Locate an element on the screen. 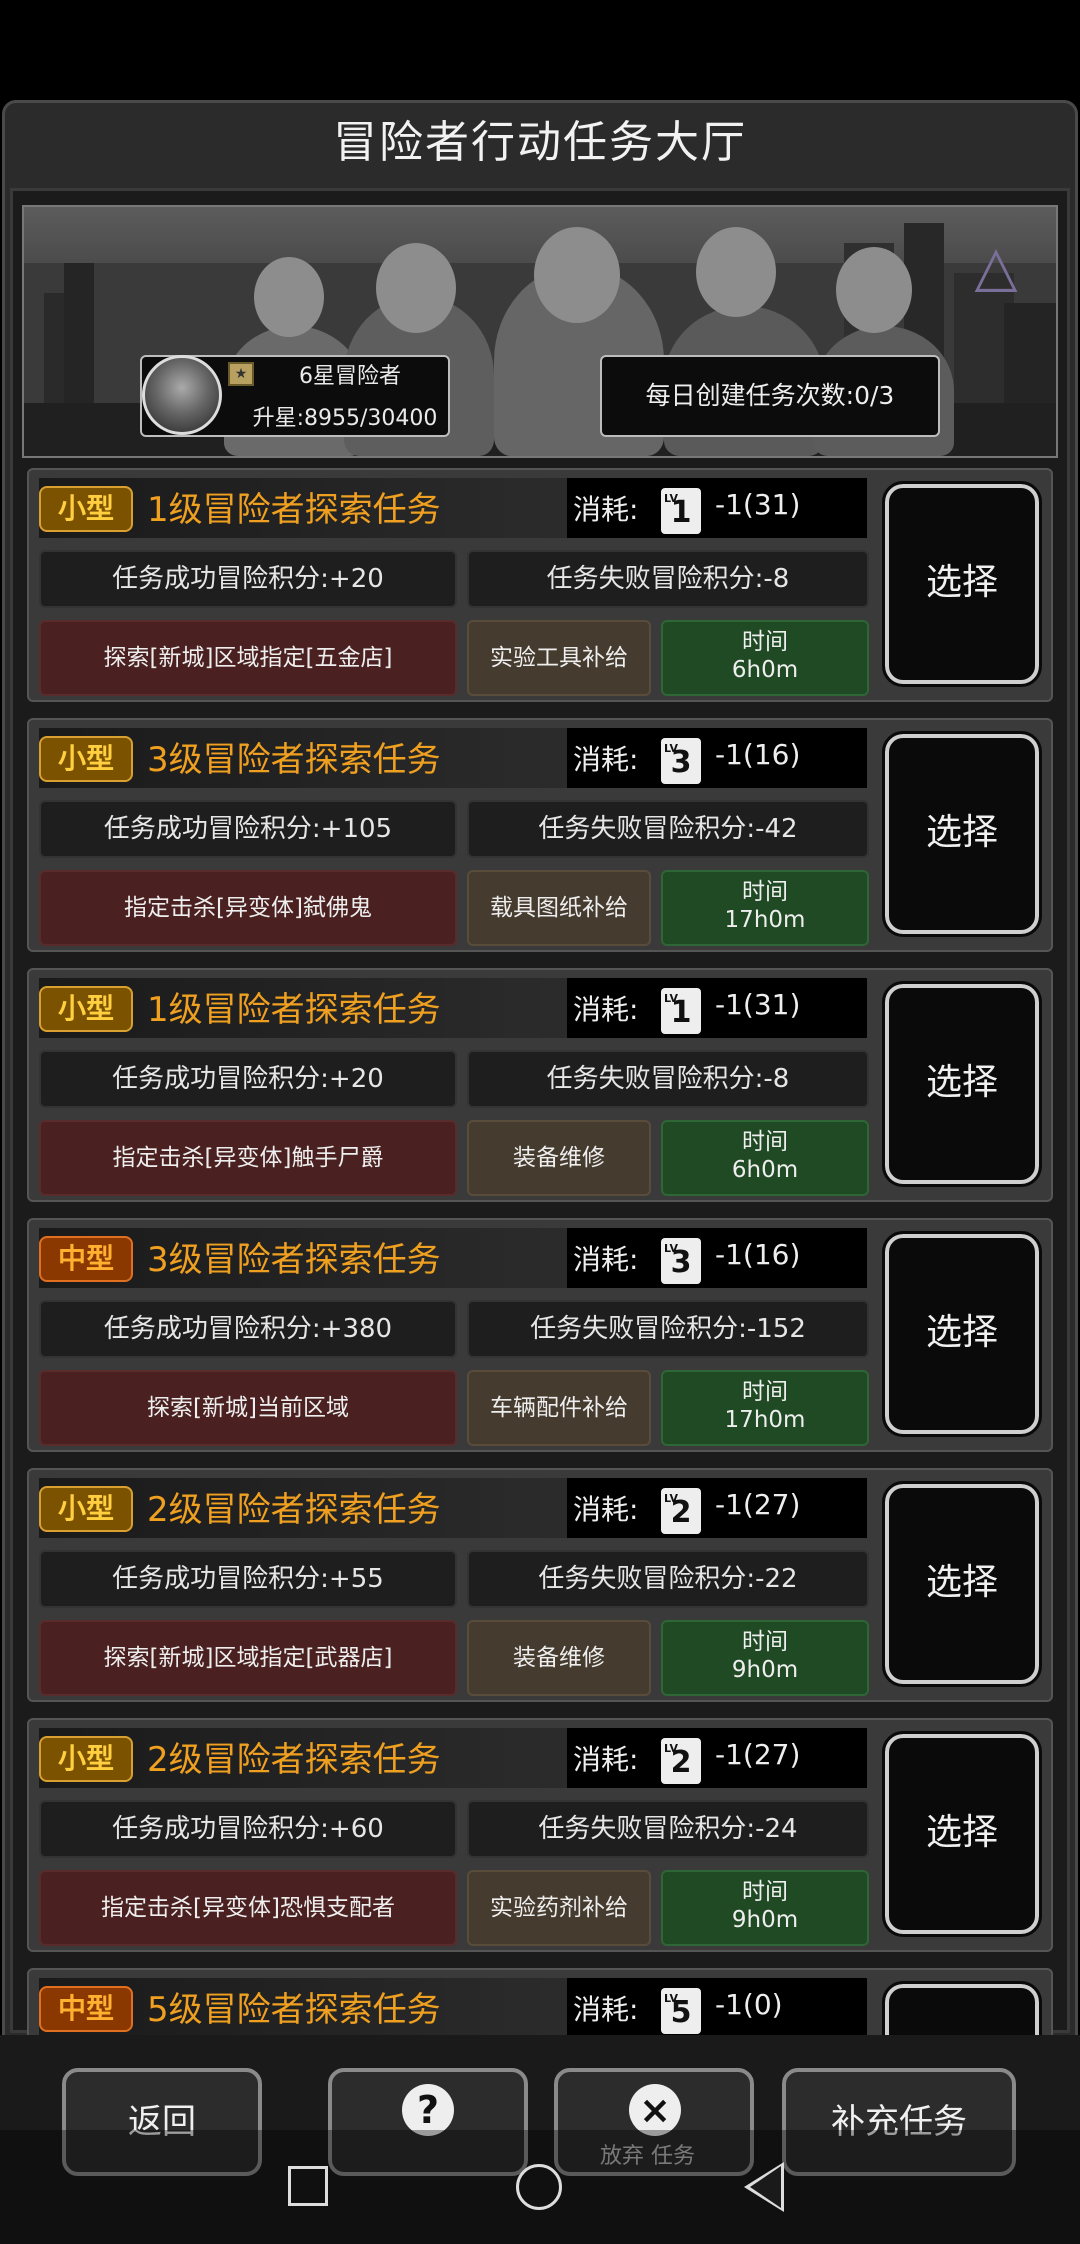 The image size is (1080, 2244). avatar is located at coordinates (182, 395).